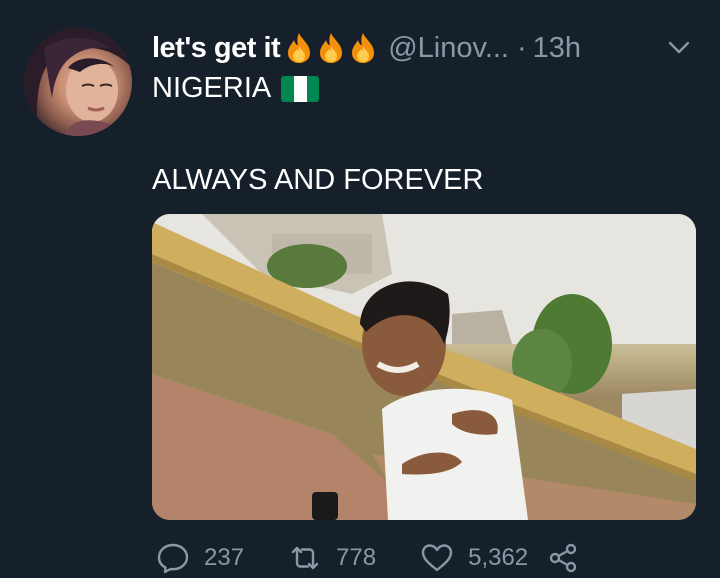 The height and width of the screenshot is (578, 720). What do you see at coordinates (332, 558) in the screenshot?
I see `retweet-button: 778` at bounding box center [332, 558].